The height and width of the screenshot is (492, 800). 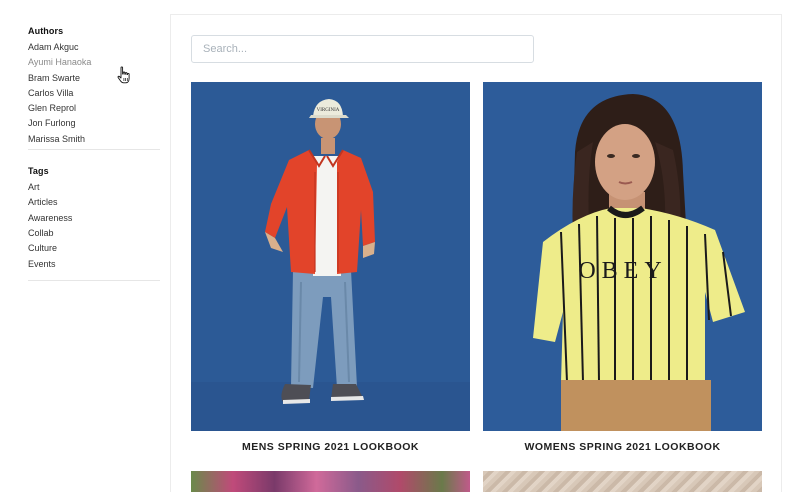 I want to click on author-link-marissa-smith: Marissa Smith, so click(x=94, y=139).